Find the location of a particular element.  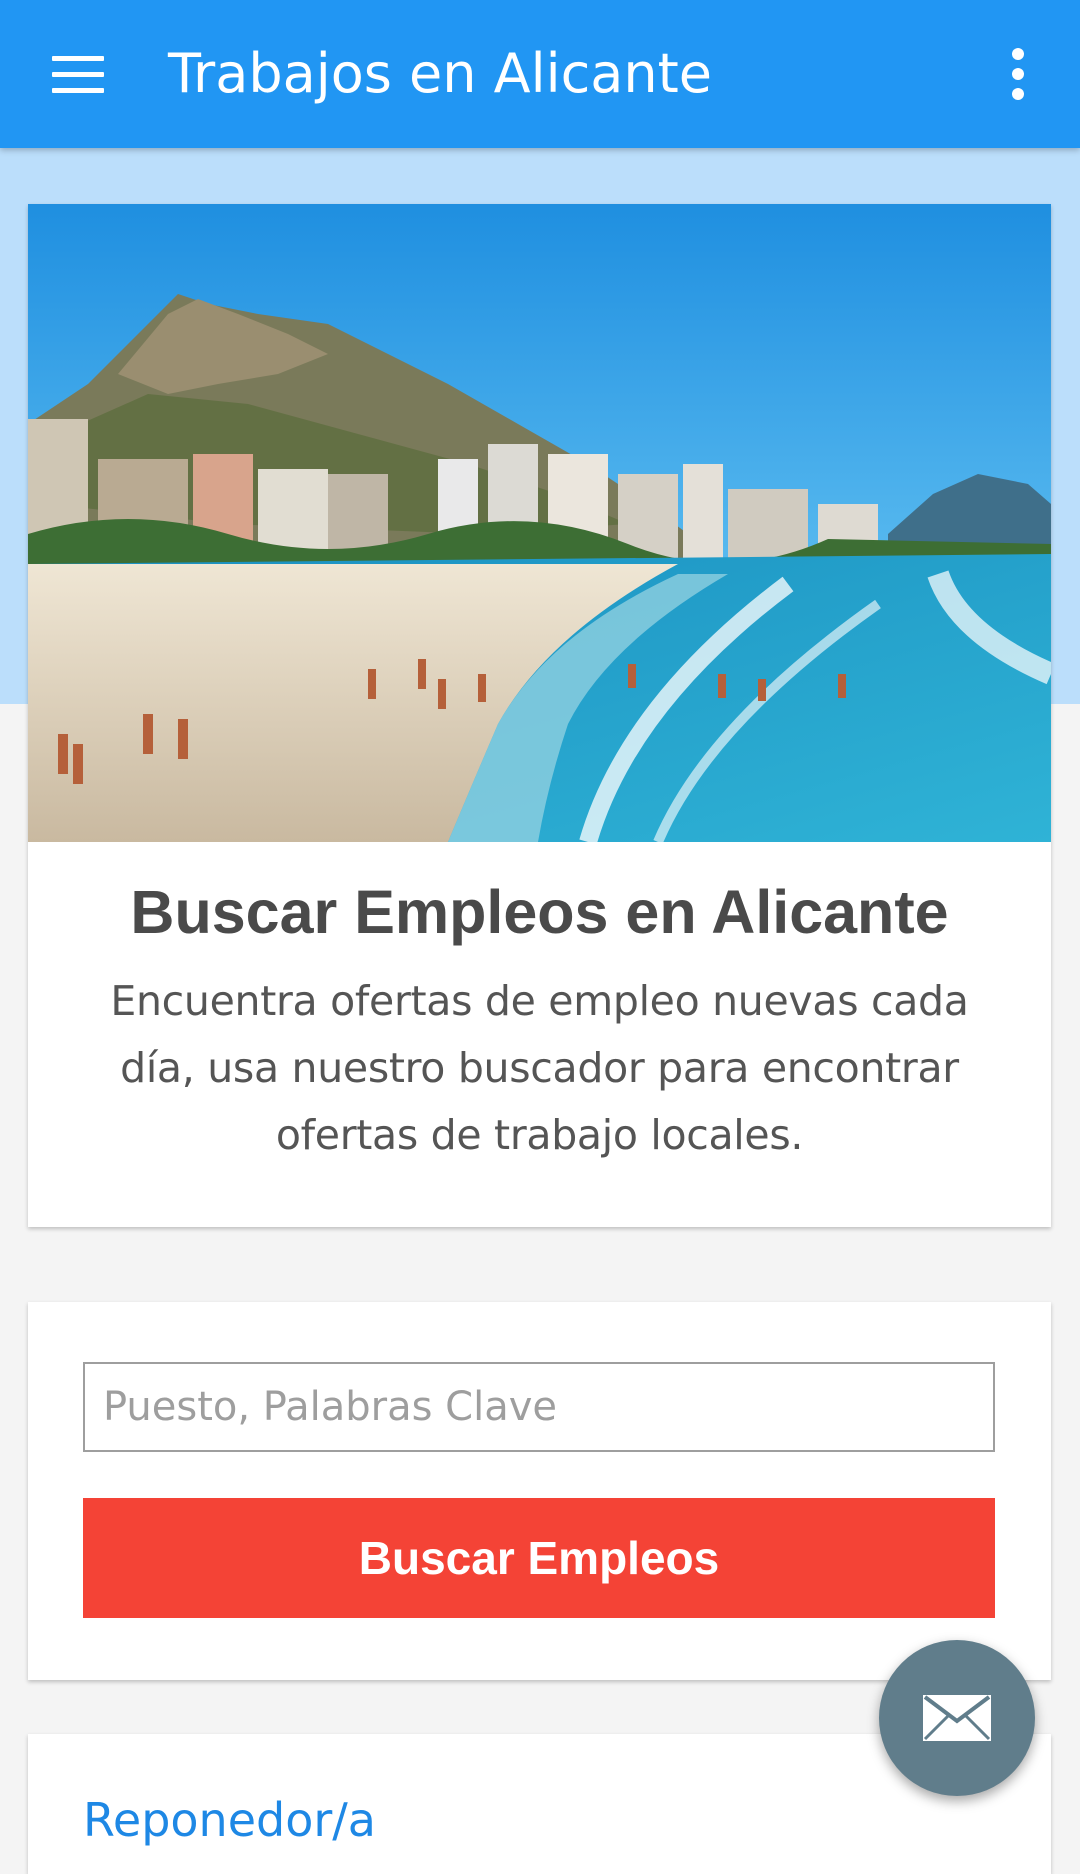

job-title-link: Reponedor/a is located at coordinates (539, 1820).